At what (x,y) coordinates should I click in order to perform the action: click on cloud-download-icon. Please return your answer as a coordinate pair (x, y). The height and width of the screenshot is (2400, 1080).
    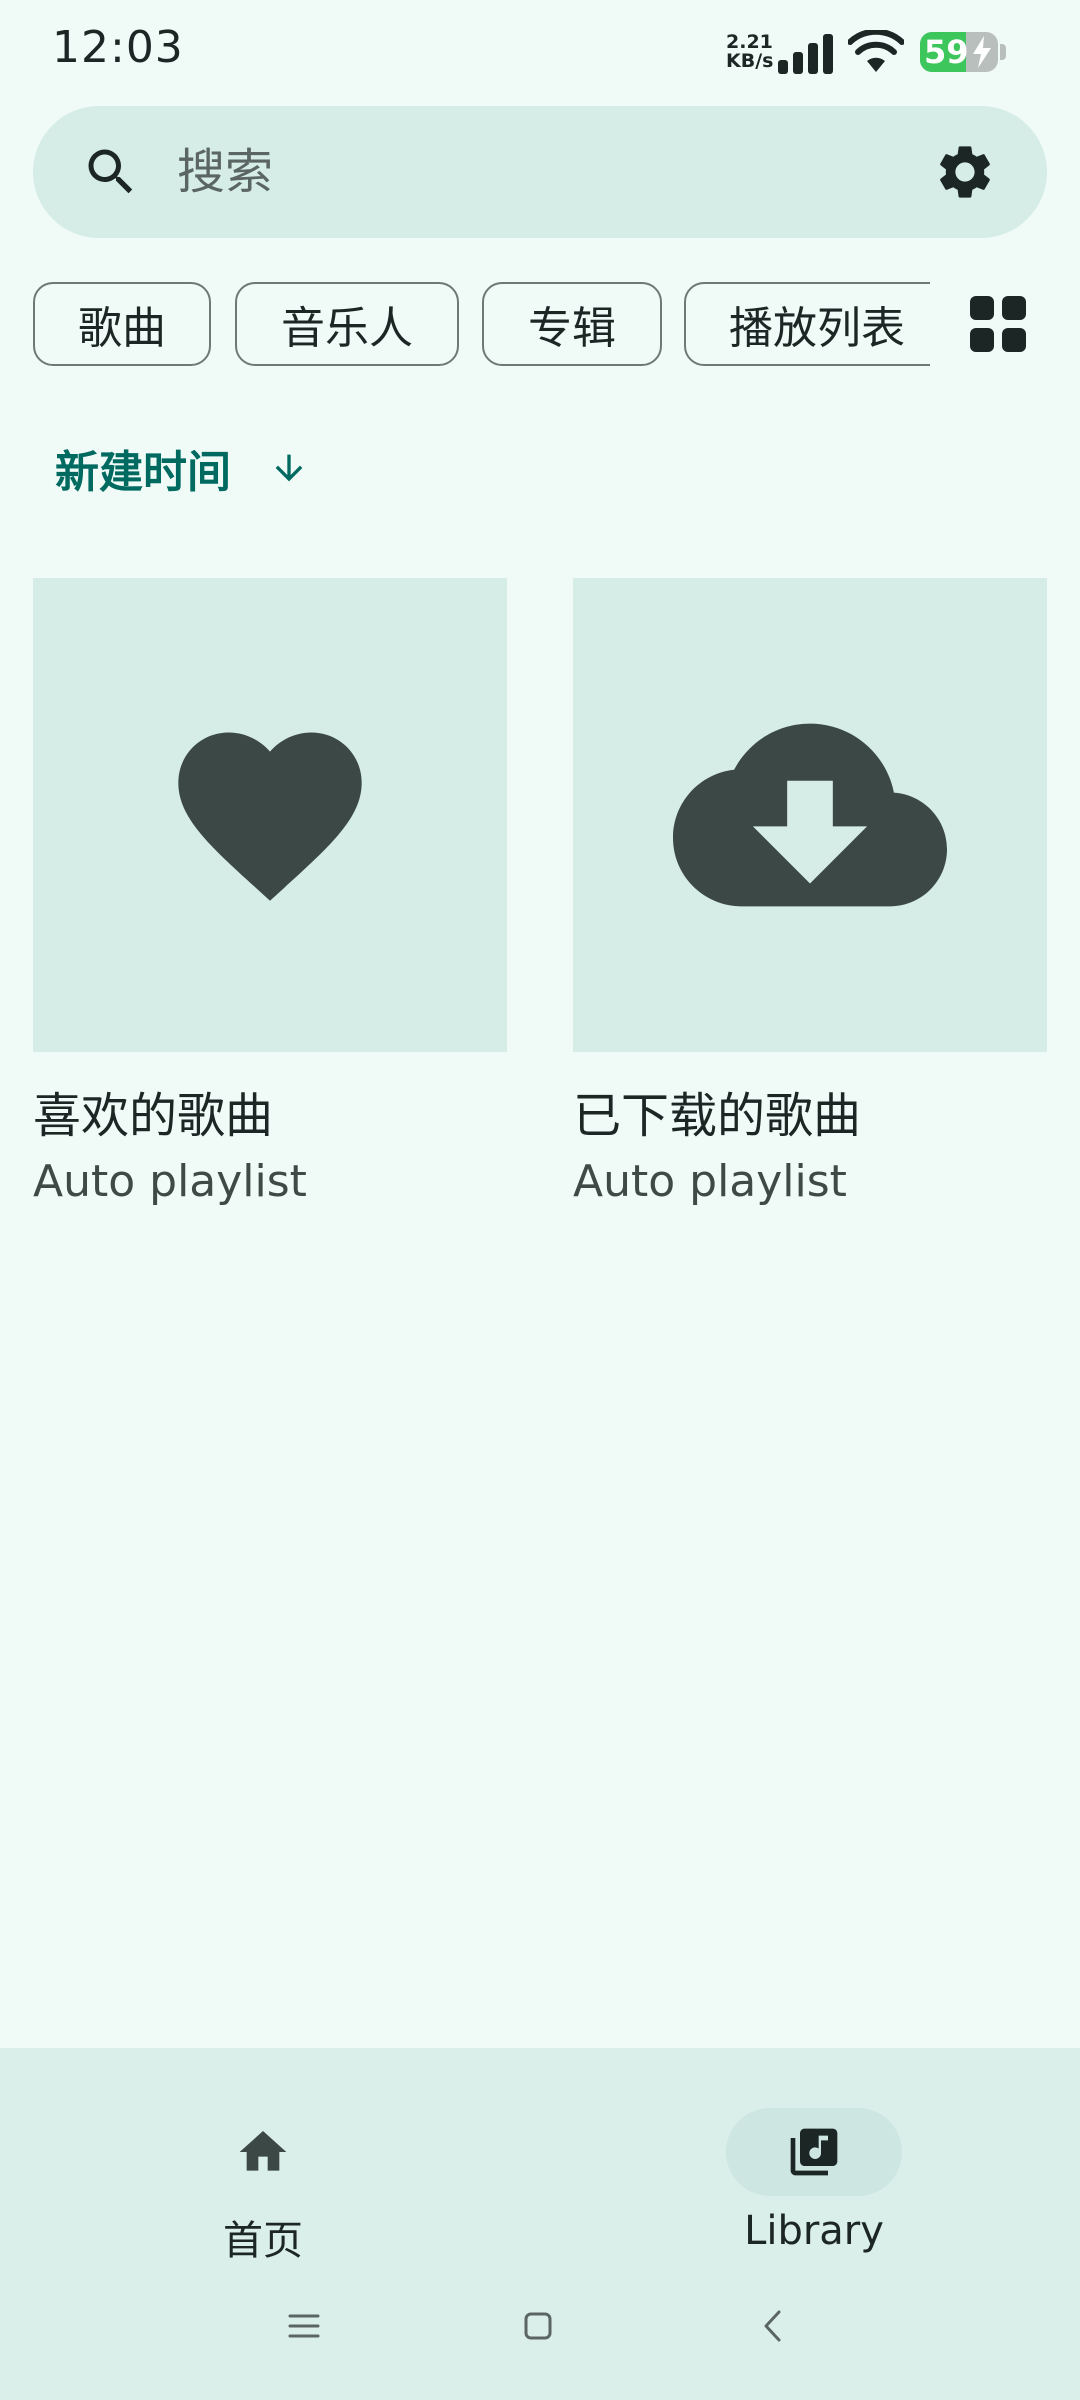
    Looking at the image, I should click on (810, 815).